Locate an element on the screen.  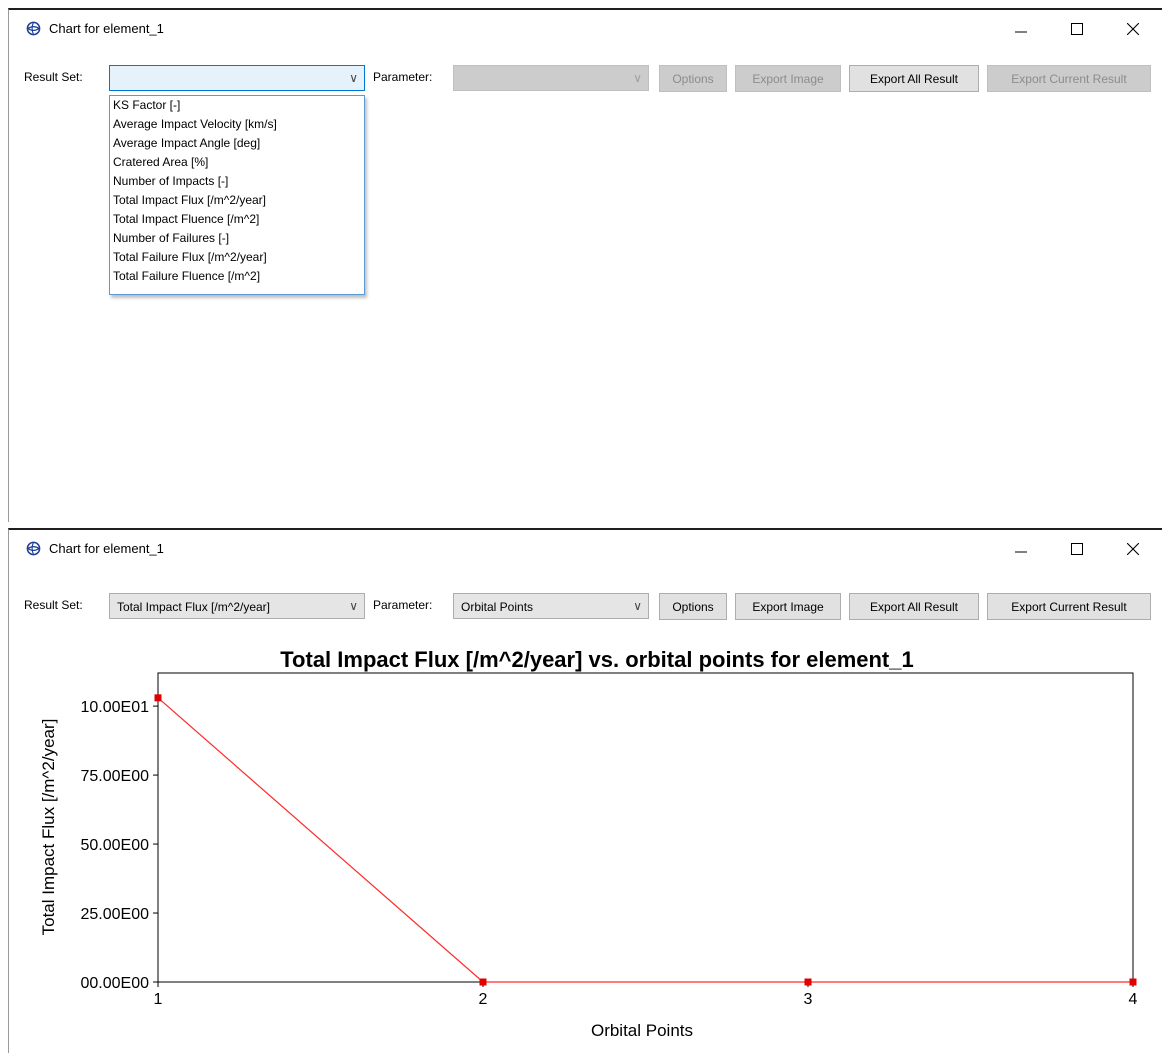
parameter-select: ∨ is located at coordinates (551, 78).